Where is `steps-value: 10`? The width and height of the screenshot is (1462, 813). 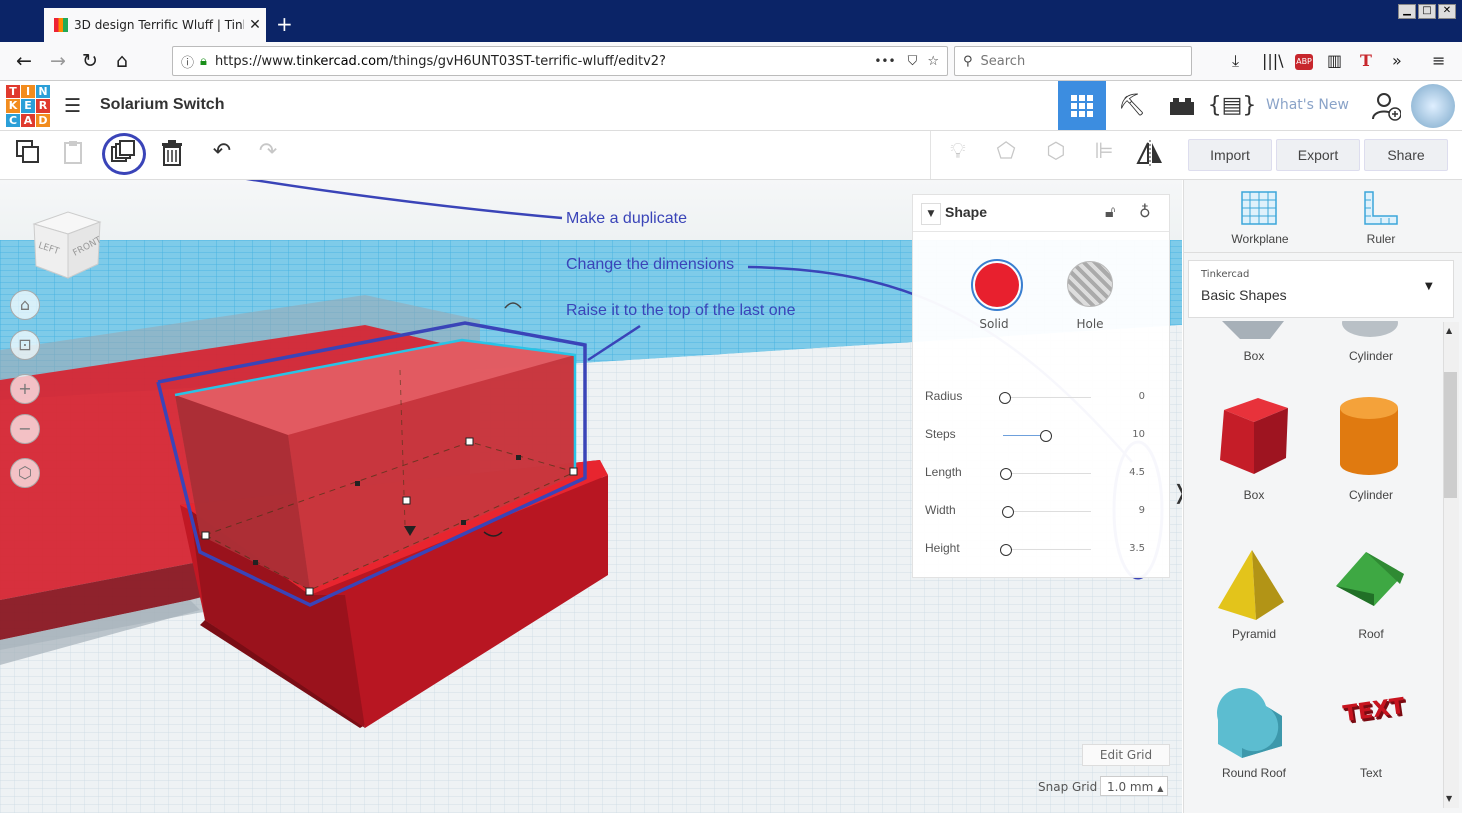 steps-value: 10 is located at coordinates (1138, 434).